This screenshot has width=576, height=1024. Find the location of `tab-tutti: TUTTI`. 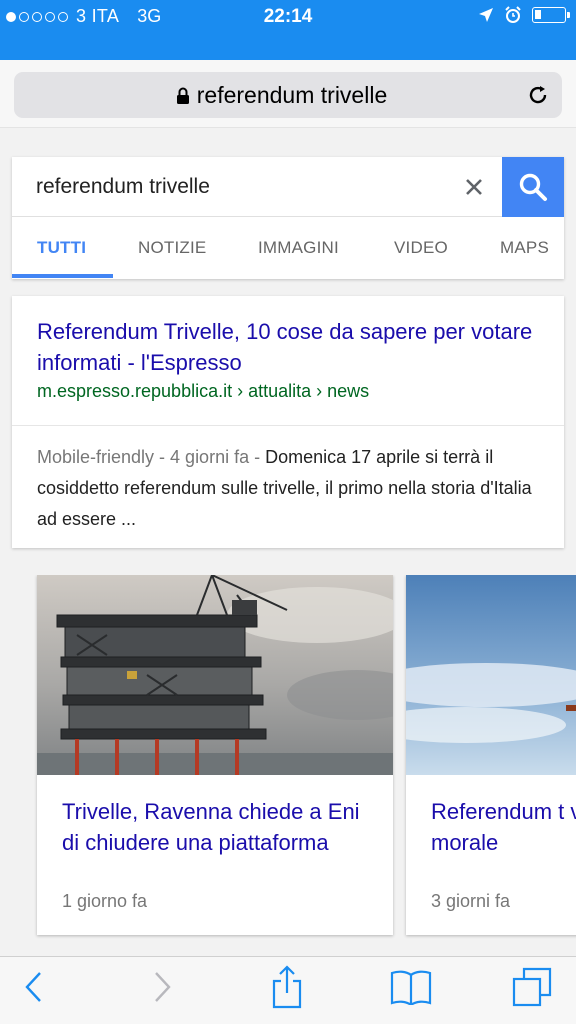

tab-tutti: TUTTI is located at coordinates (61, 248).